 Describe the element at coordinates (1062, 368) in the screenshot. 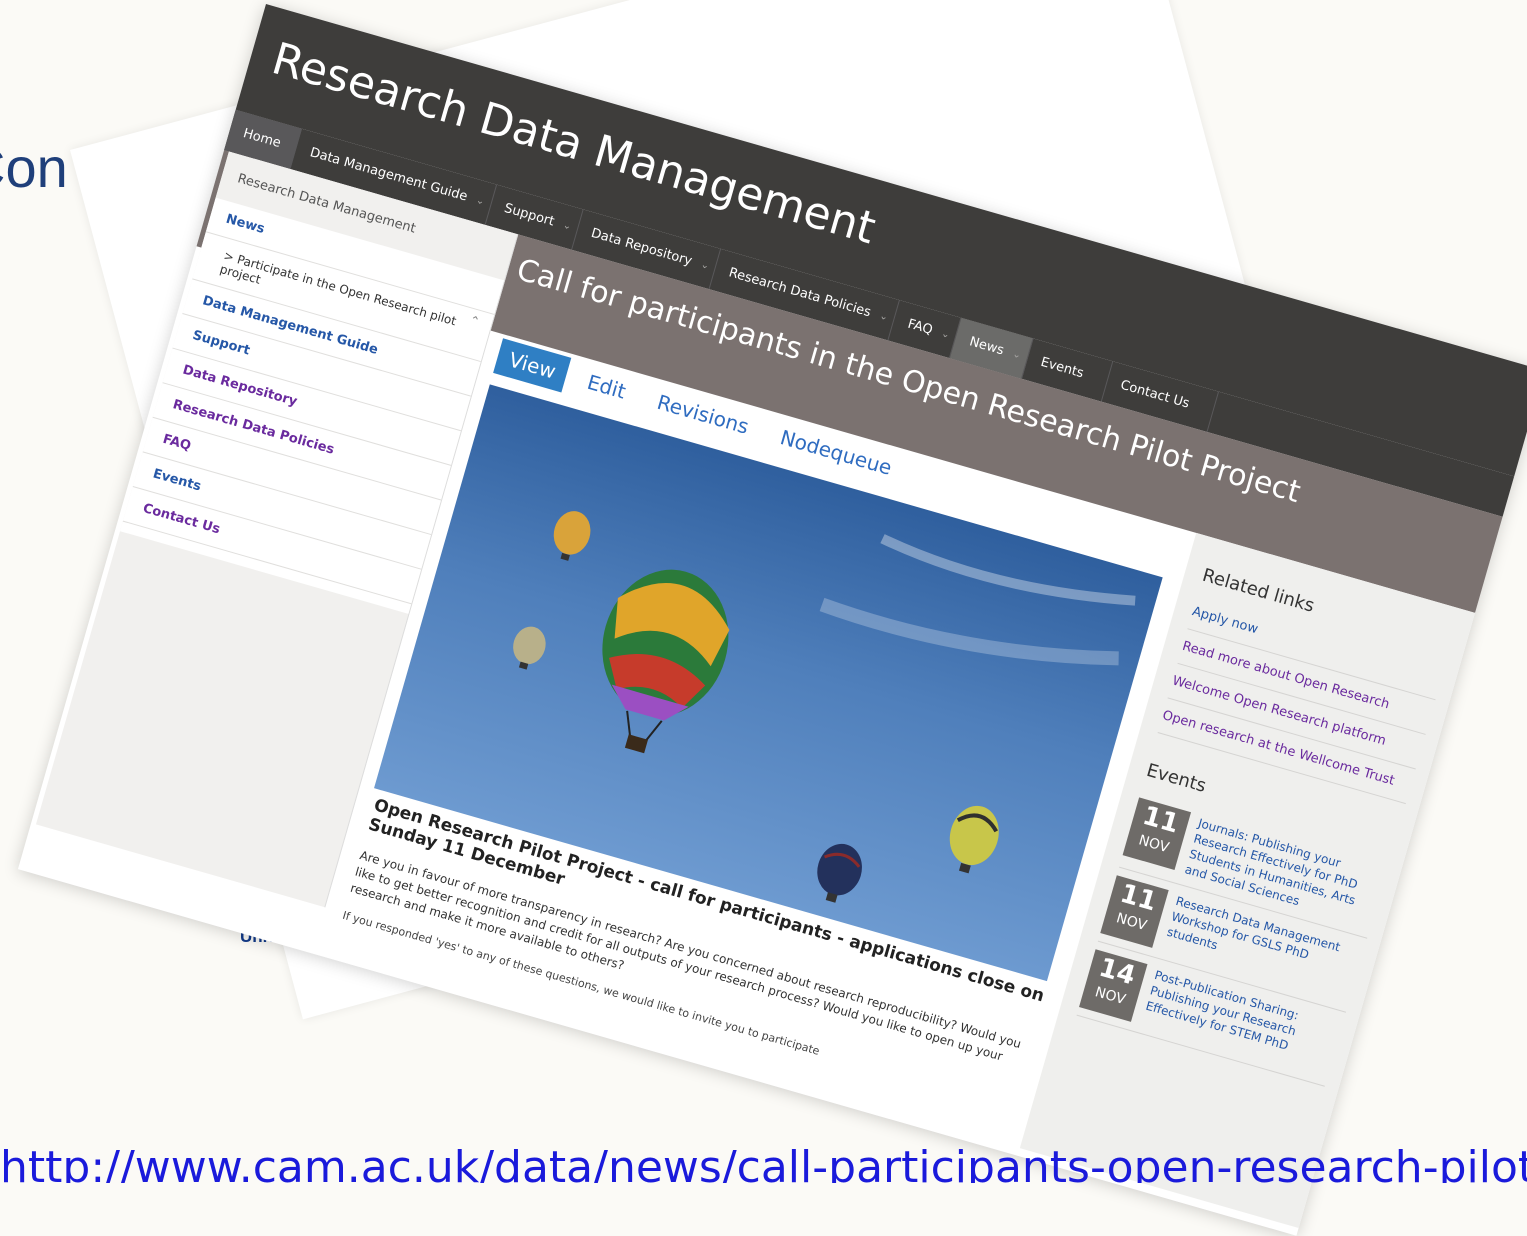

I see `nav-item-label: Events` at that location.